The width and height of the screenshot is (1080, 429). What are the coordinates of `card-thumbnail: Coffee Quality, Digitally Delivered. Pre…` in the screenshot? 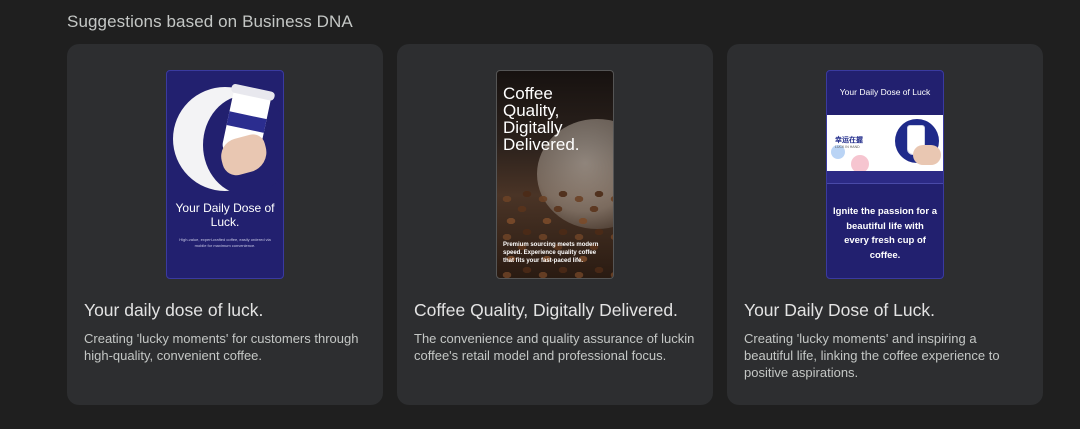 It's located at (555, 174).